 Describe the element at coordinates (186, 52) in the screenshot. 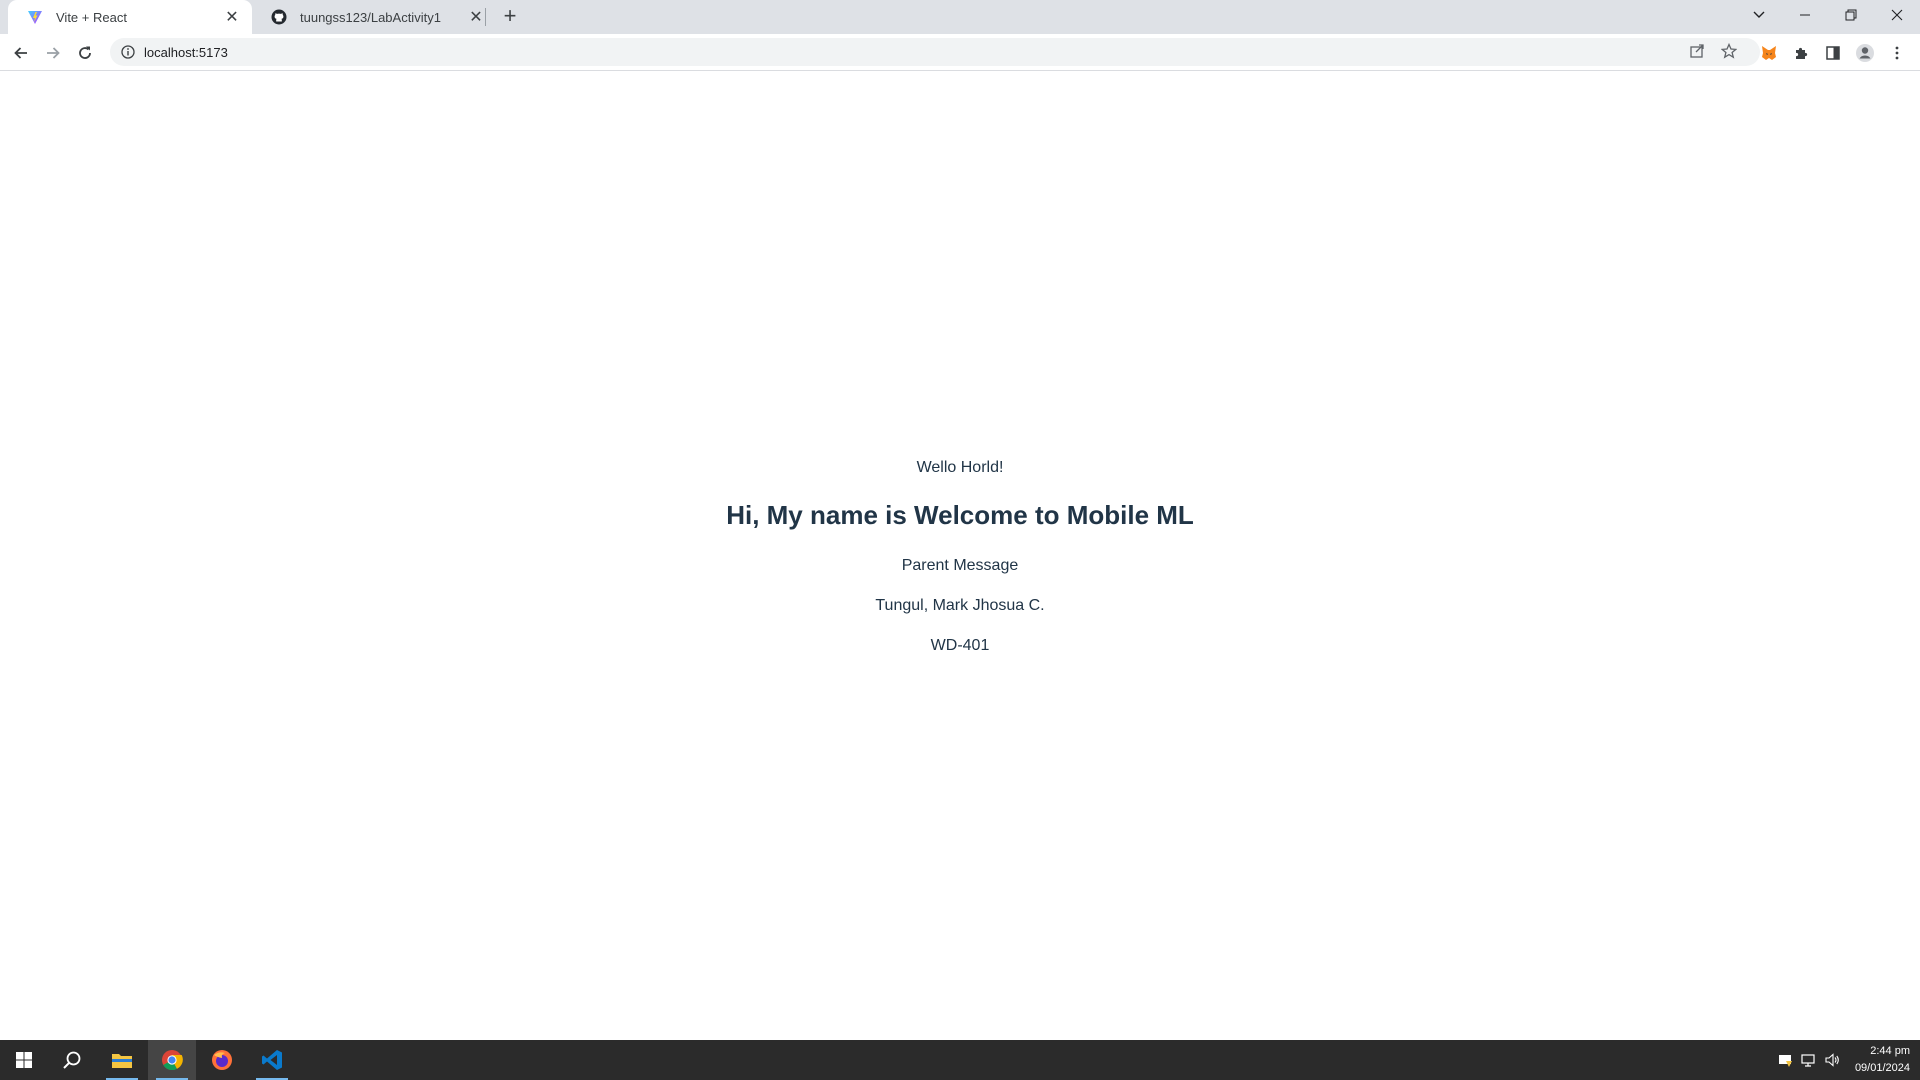

I see `url-text: localhost:5173` at that location.